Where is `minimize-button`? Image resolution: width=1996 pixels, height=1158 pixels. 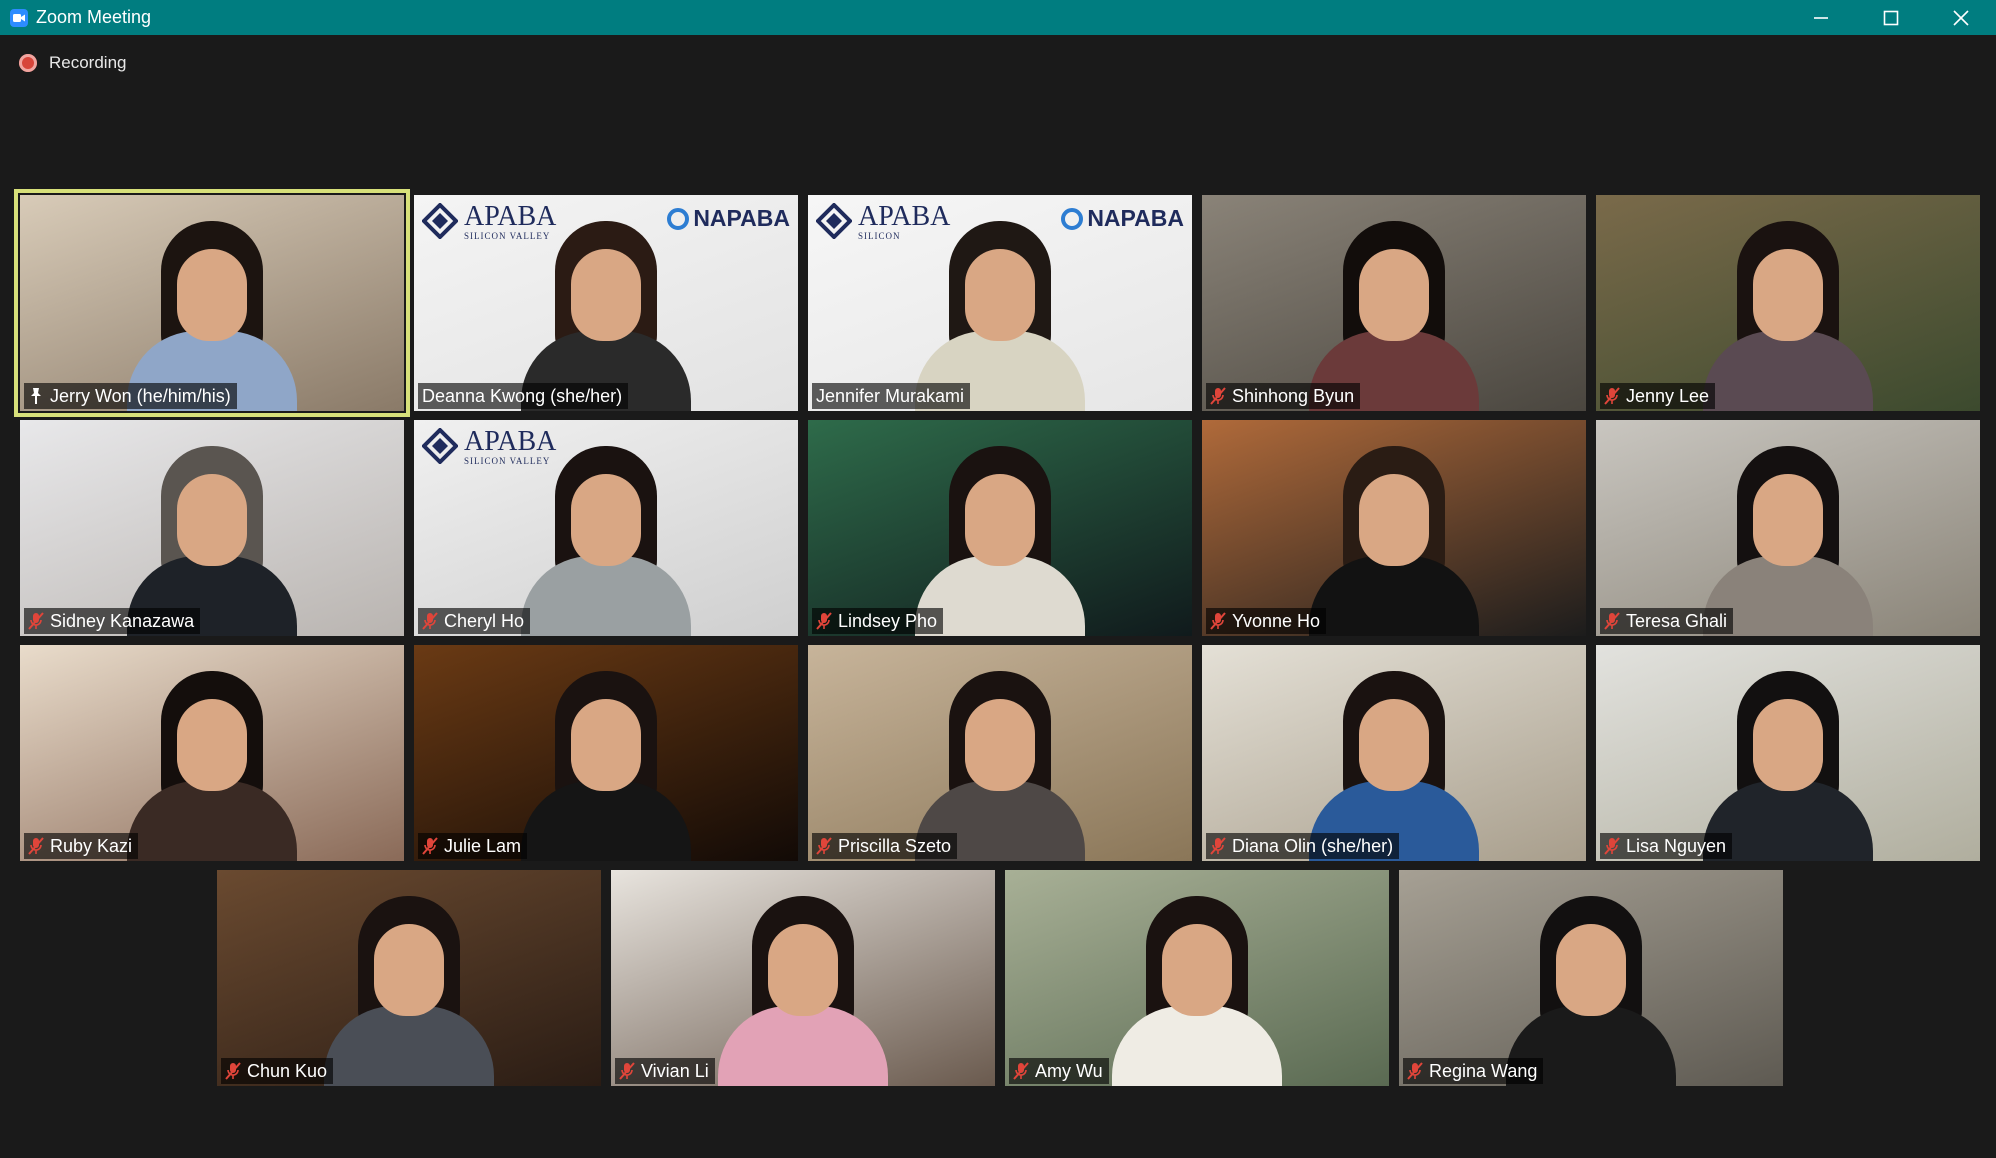
minimize-button is located at coordinates (1821, 17).